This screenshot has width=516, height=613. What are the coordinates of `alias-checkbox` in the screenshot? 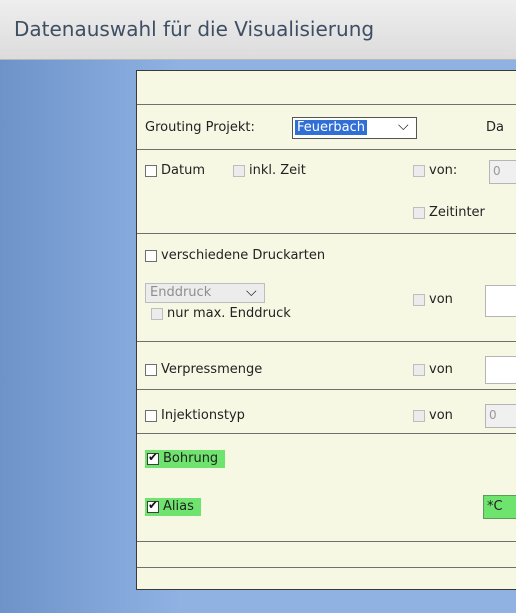 It's located at (153, 505).